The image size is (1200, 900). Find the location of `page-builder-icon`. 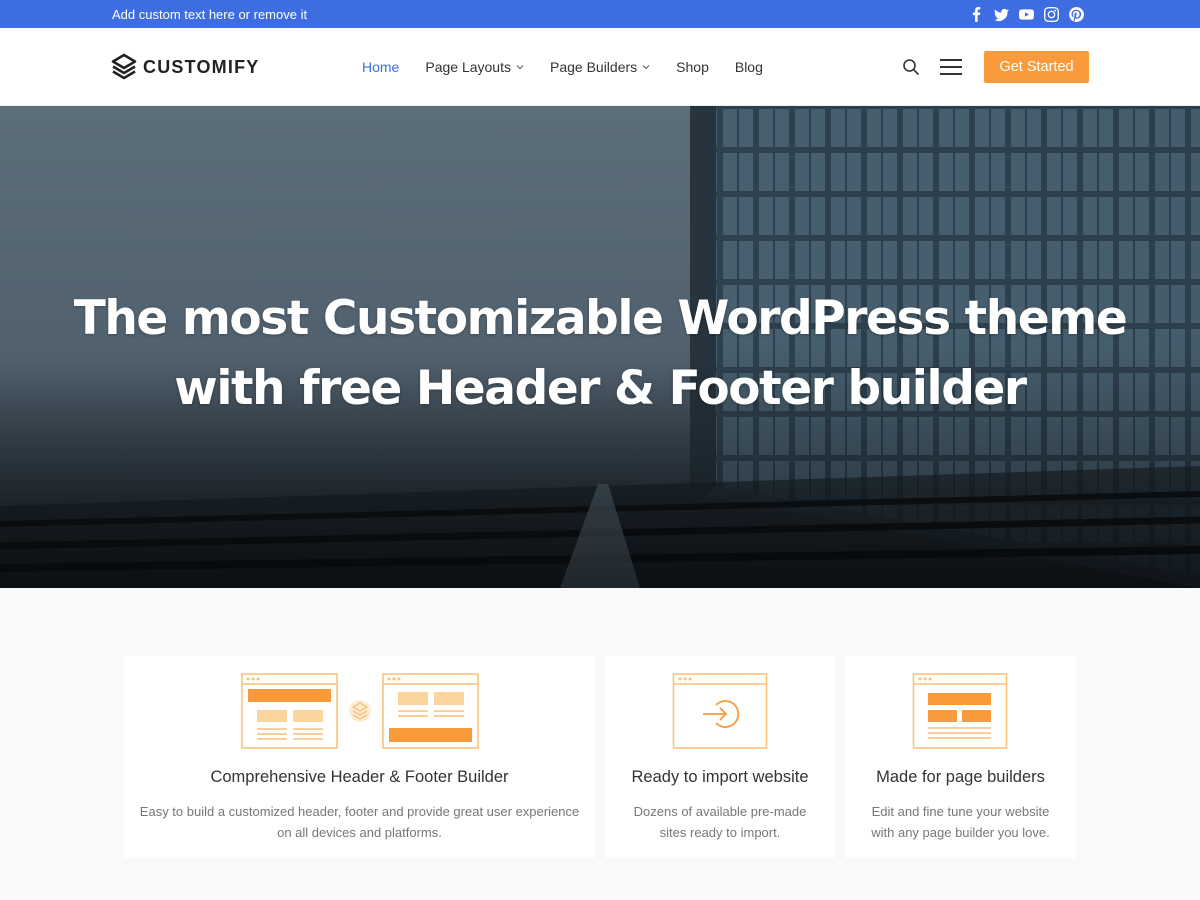

page-builder-icon is located at coordinates (960, 711).